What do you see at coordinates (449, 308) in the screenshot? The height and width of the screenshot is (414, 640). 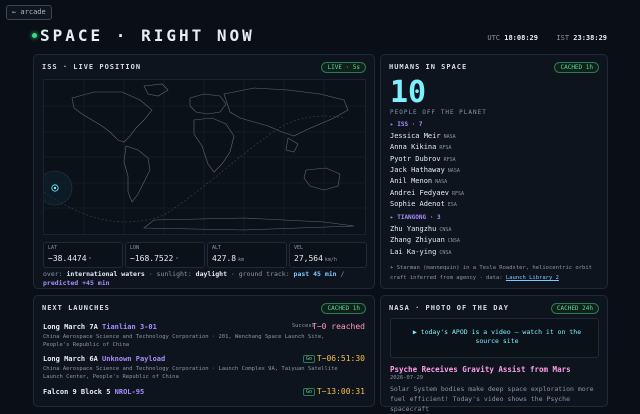 I see `apod-card-title: NASA · PHOTO OF THE DAY` at bounding box center [449, 308].